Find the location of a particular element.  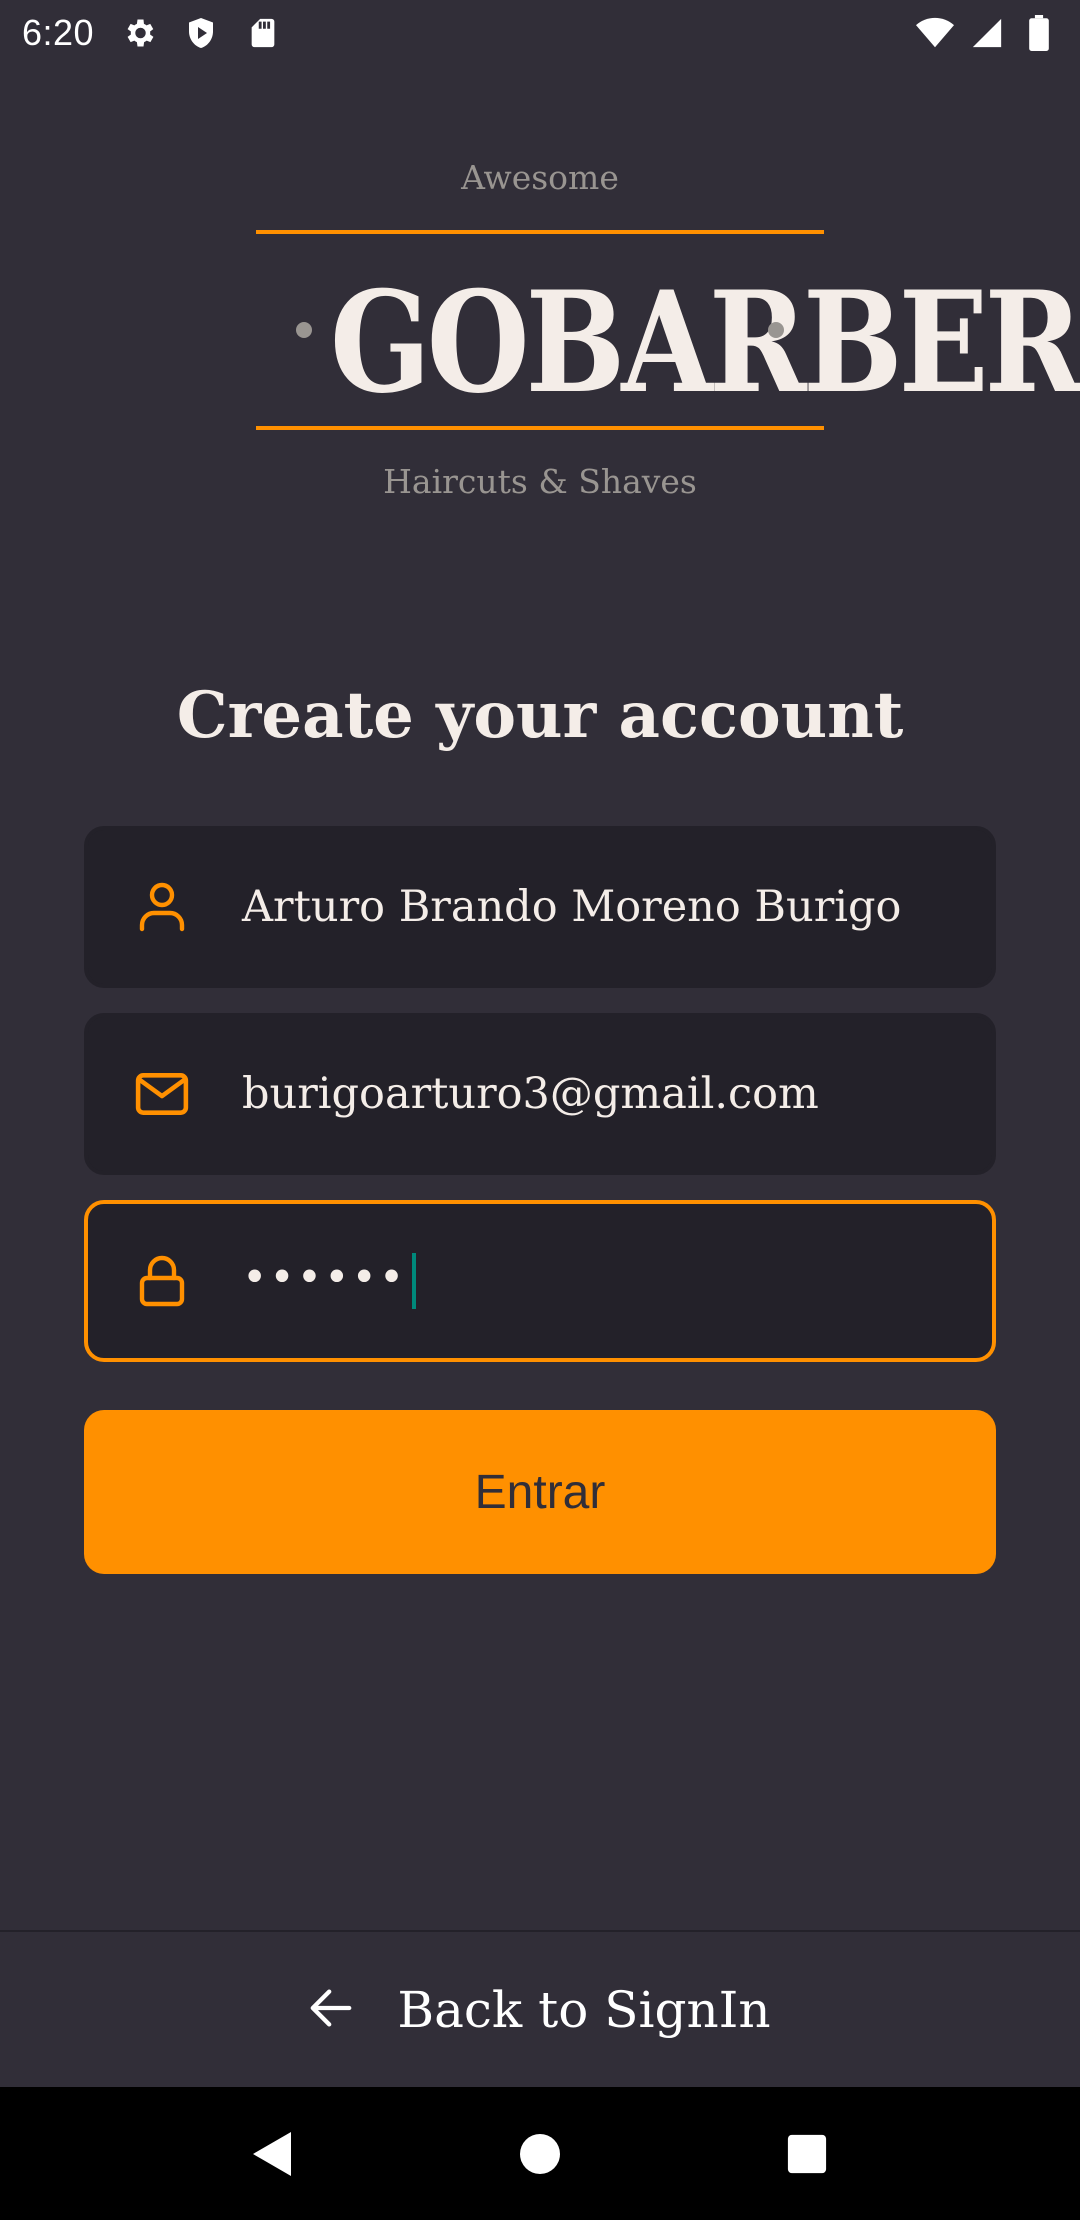

logo-tagline-bottom: Haircuts & Shaves is located at coordinates (540, 481).